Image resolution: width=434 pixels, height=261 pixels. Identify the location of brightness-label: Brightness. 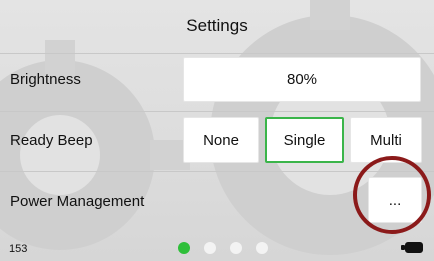
(45, 79).